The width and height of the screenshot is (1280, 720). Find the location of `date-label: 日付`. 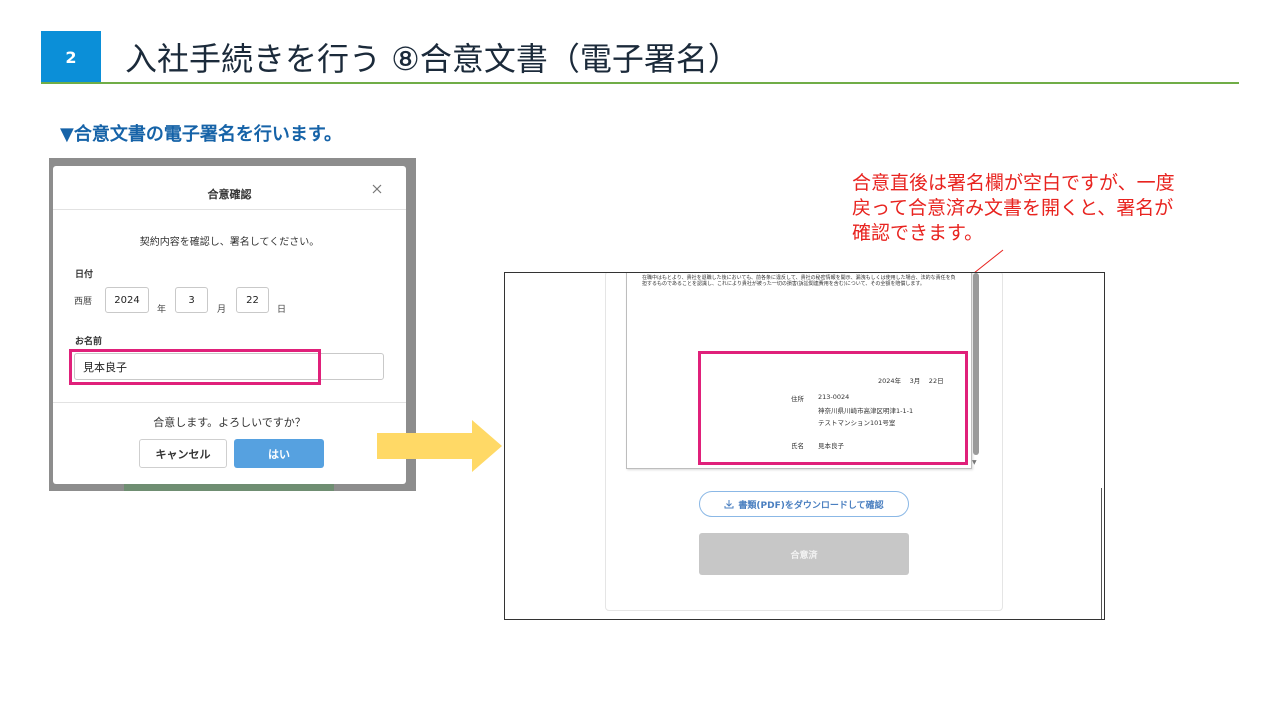

date-label: 日付 is located at coordinates (84, 275).